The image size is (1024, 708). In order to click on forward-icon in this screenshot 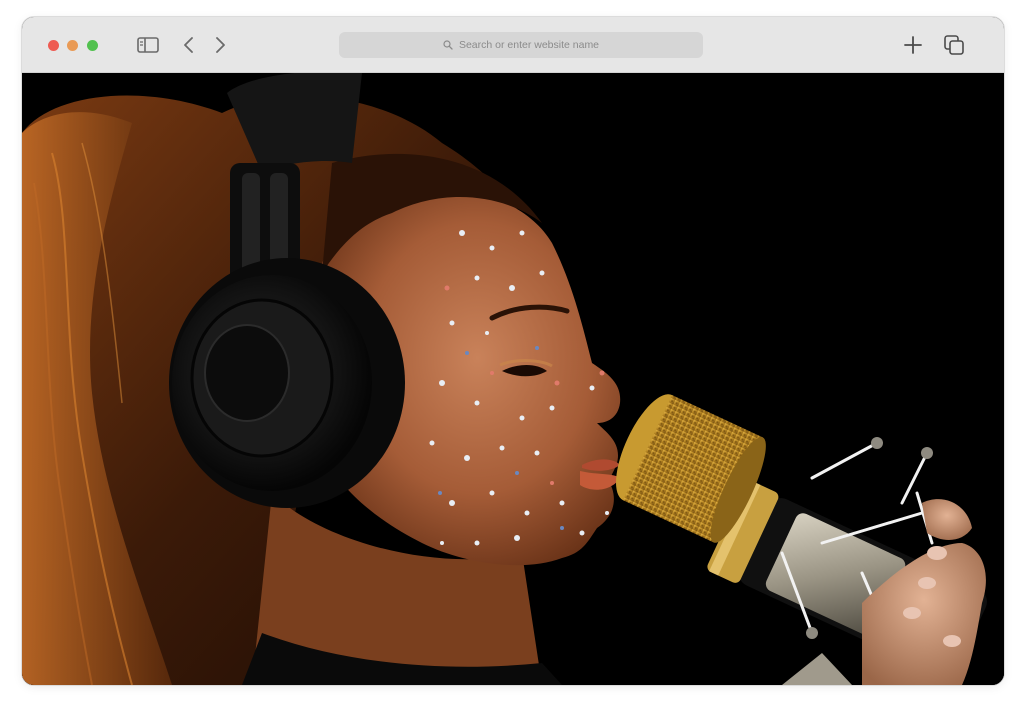, I will do `click(220, 45)`.